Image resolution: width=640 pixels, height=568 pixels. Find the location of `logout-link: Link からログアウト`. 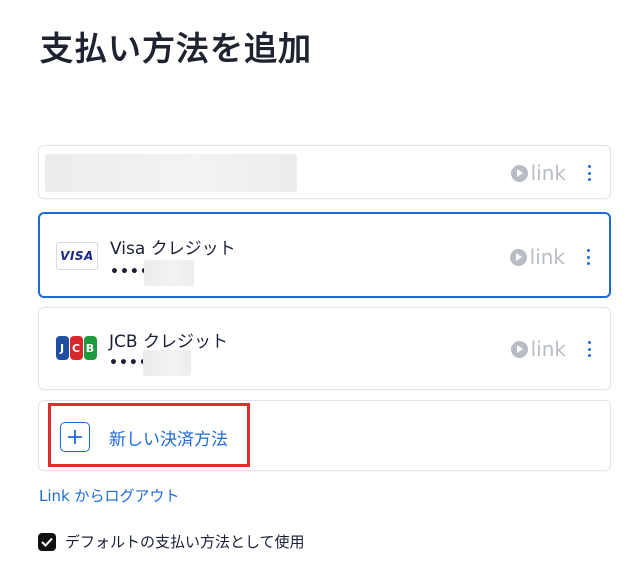

logout-link: Link からログアウト is located at coordinates (109, 495).